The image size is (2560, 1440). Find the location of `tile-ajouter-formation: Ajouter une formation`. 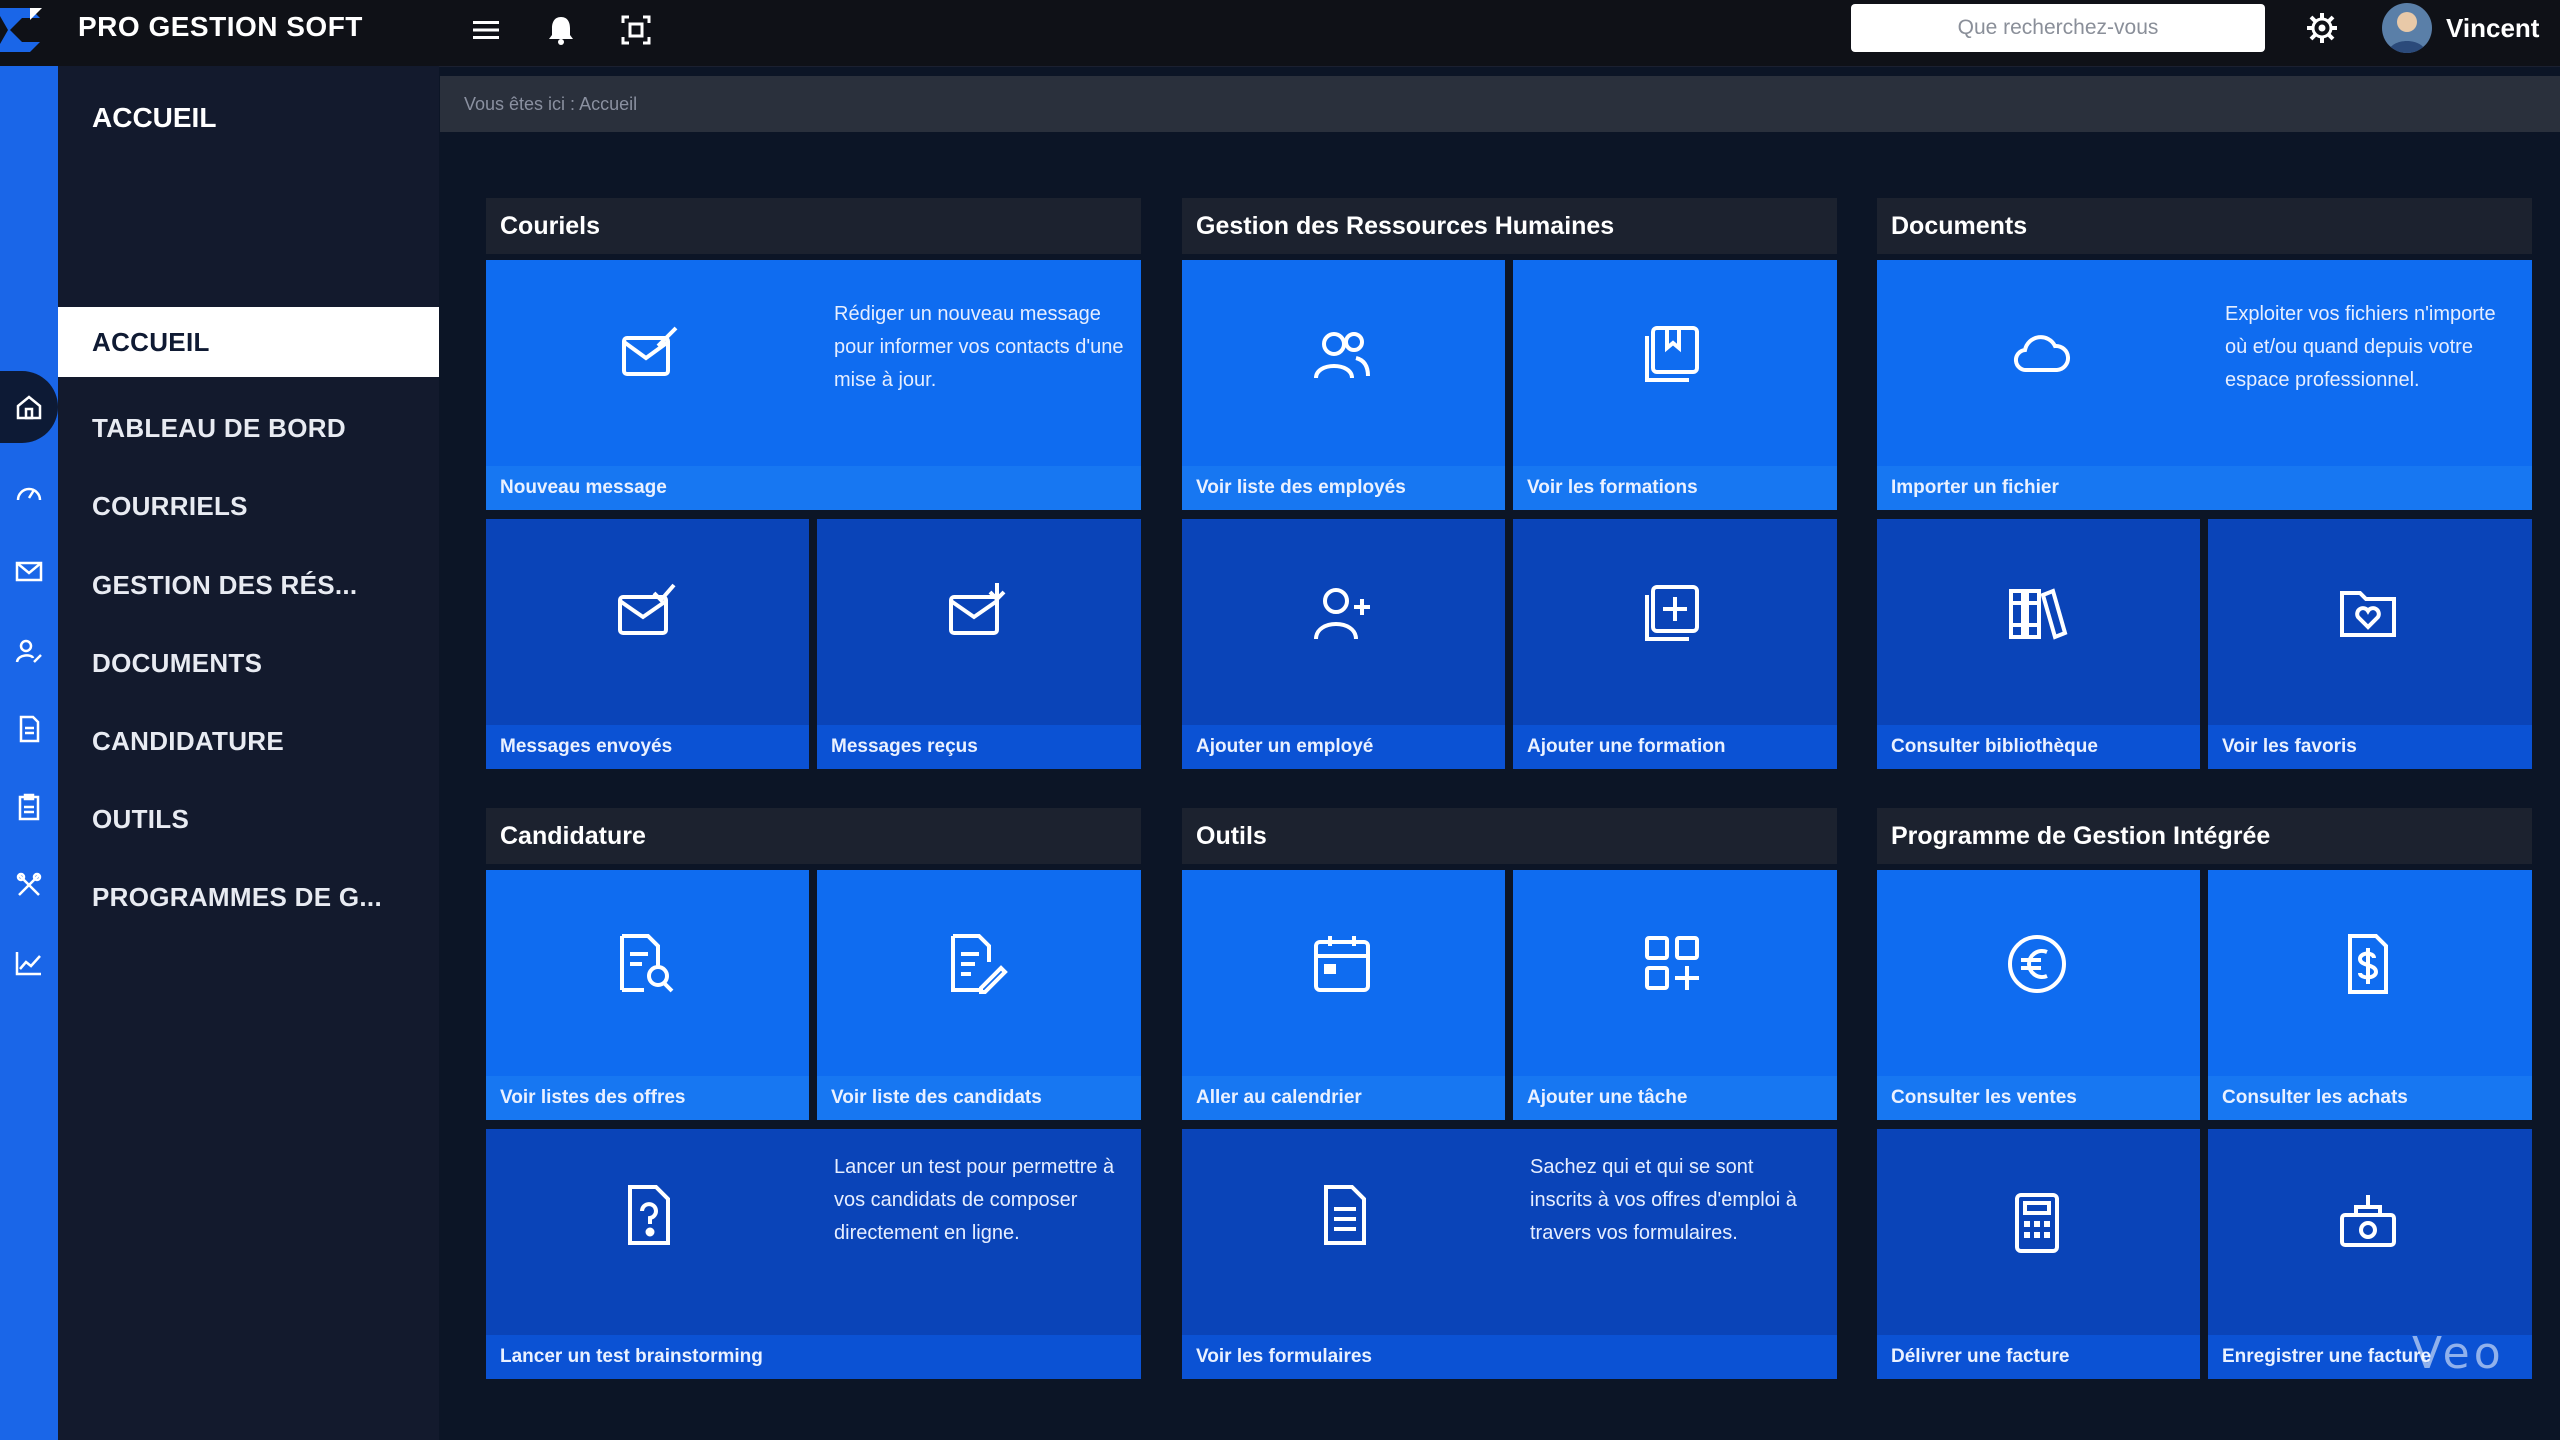

tile-ajouter-formation: Ajouter une formation is located at coordinates (1675, 644).